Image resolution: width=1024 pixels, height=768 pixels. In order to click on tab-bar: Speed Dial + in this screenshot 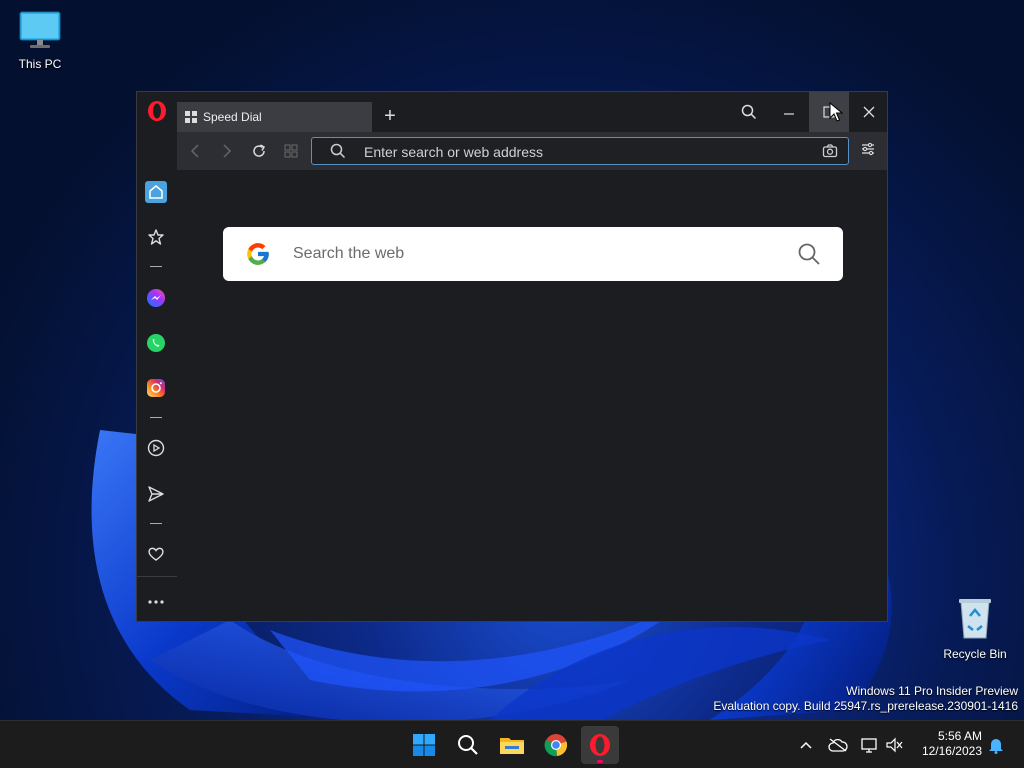, I will do `click(532, 112)`.